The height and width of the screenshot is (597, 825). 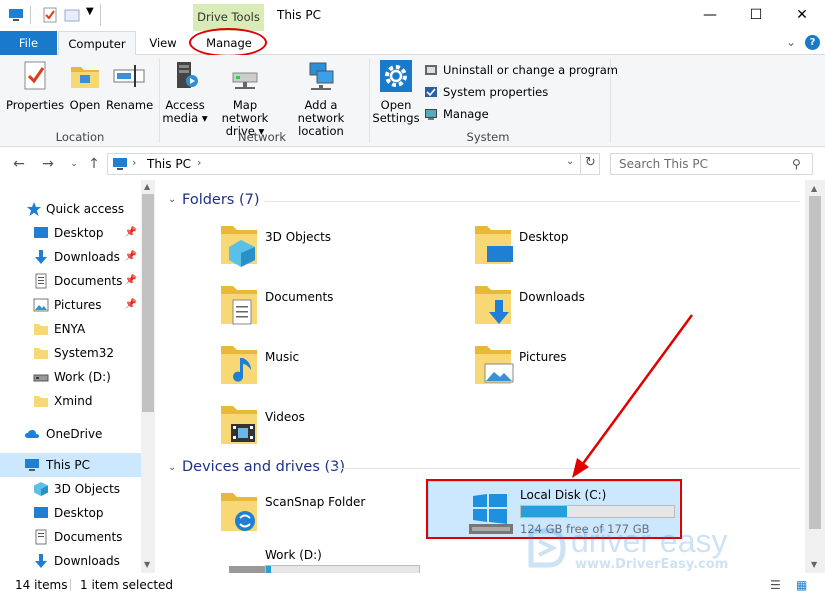 What do you see at coordinates (48, 164) in the screenshot?
I see `forward-button: →` at bounding box center [48, 164].